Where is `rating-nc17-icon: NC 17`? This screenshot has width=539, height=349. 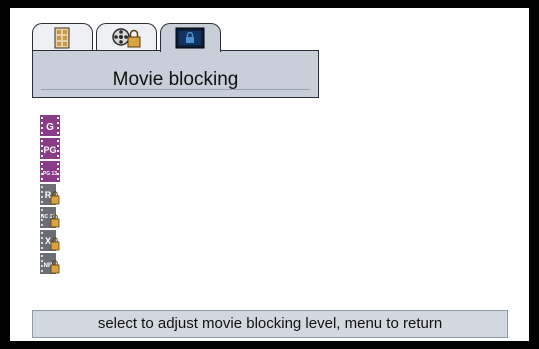
rating-nc17-icon: NC 17 is located at coordinates (50, 217).